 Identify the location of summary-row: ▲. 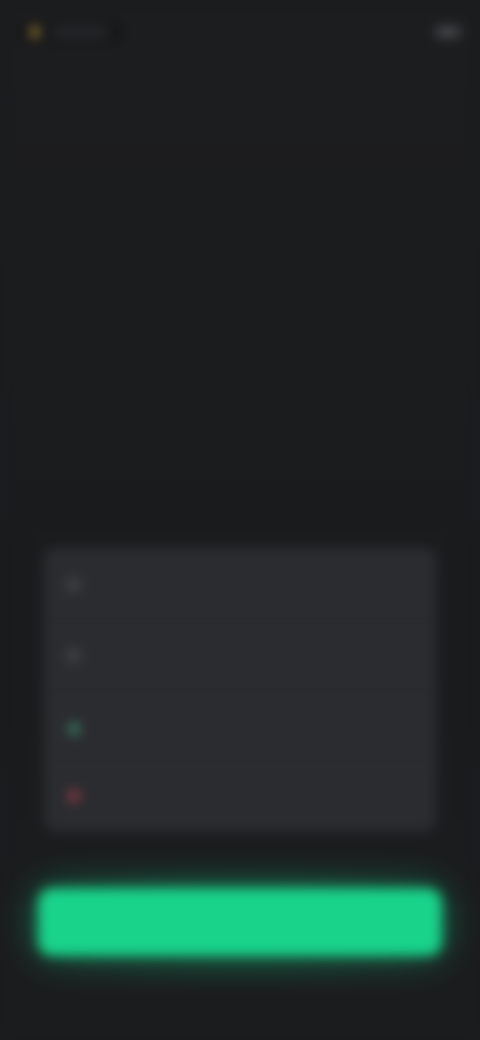
(240, 725).